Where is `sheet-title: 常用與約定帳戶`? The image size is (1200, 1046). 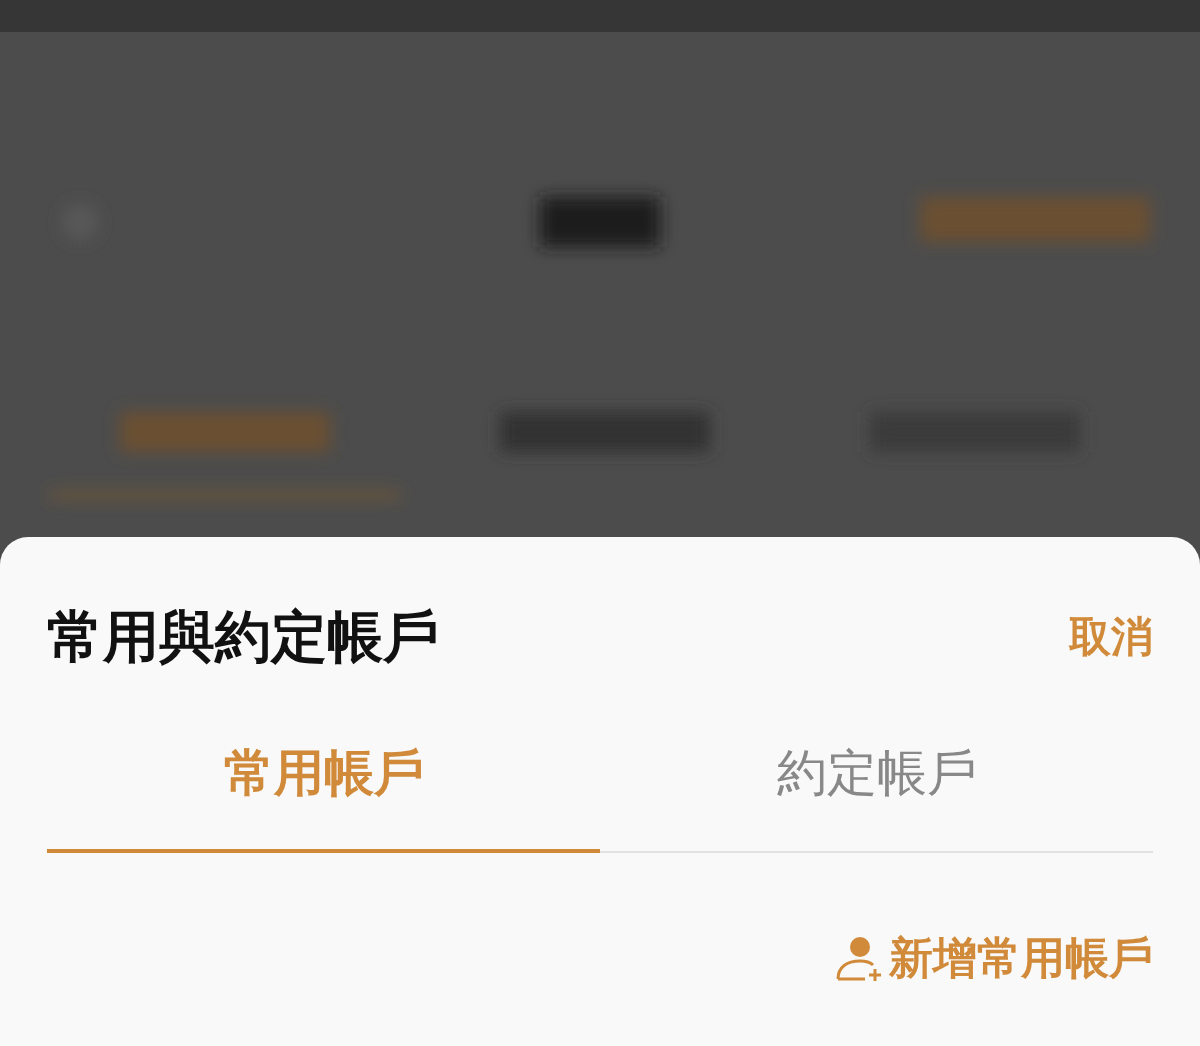 sheet-title: 常用與約定帳戶 is located at coordinates (243, 637).